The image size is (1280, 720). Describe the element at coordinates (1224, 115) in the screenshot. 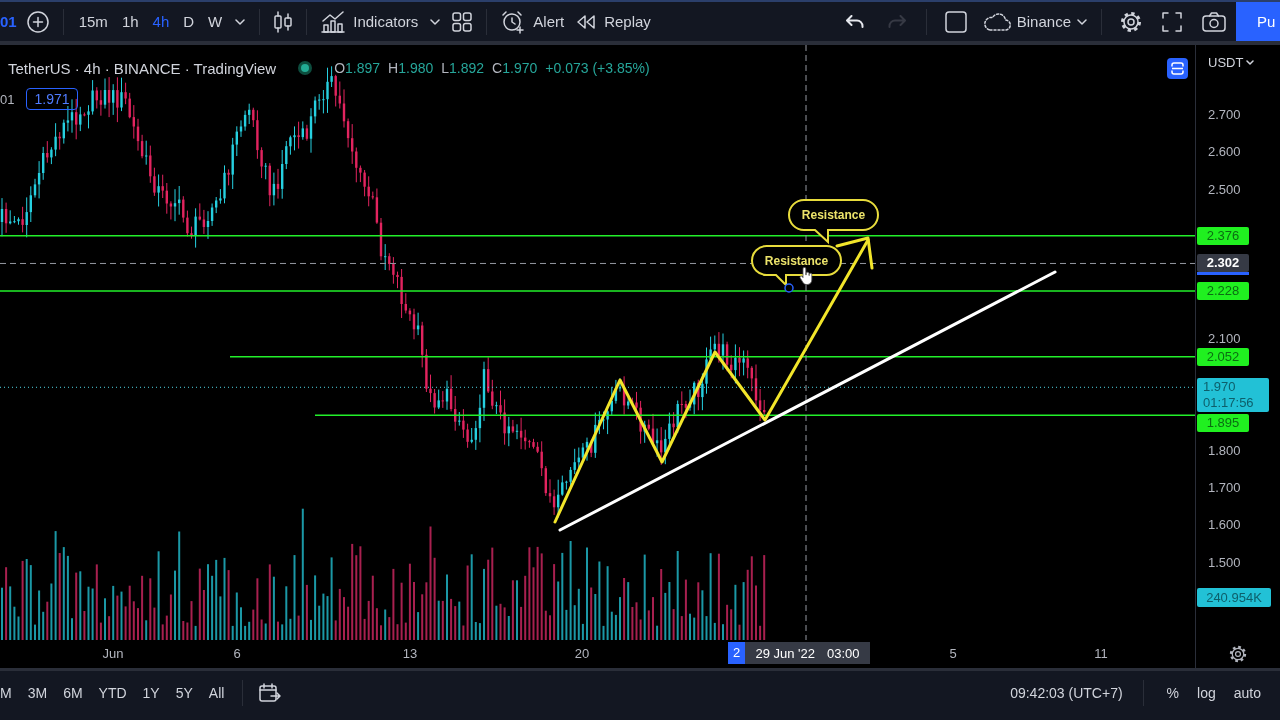

I see `price-tick: 2.700` at that location.